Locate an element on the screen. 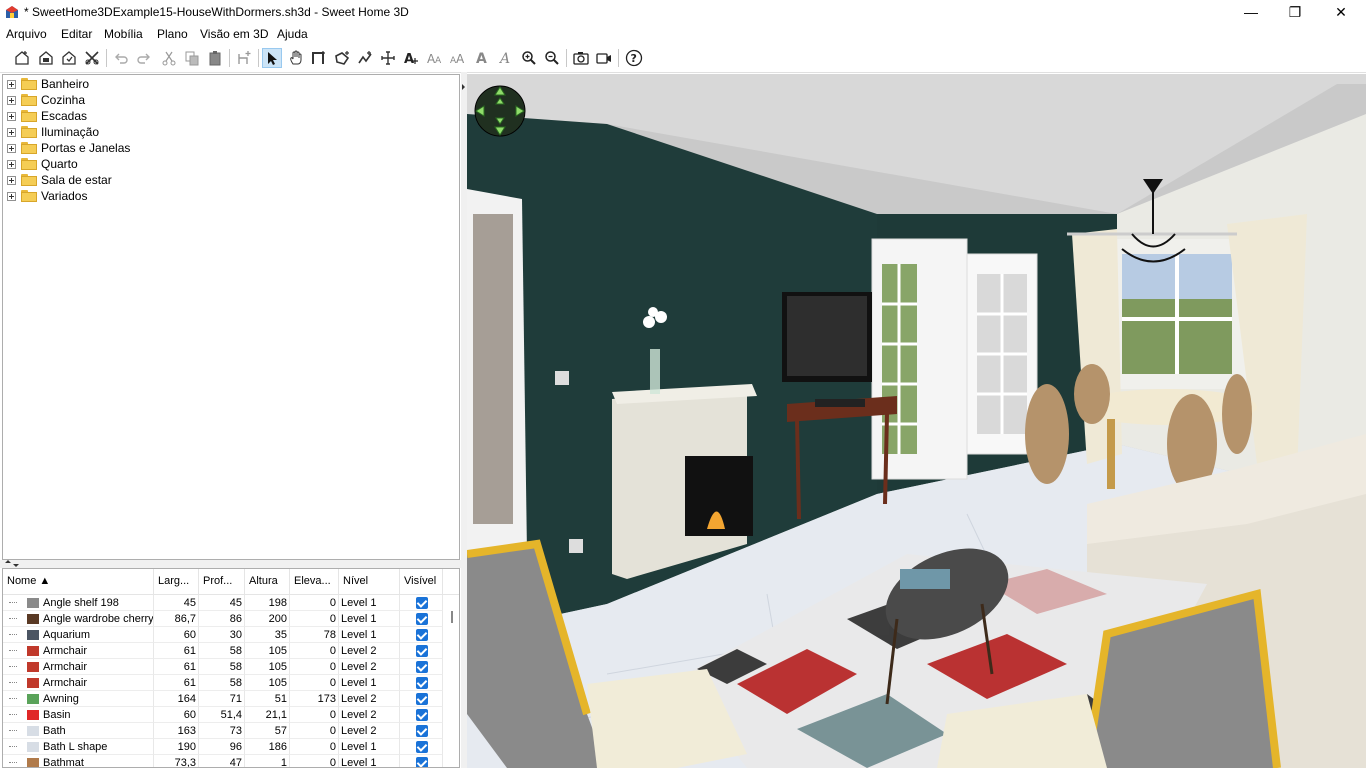  cell-h: 200 is located at coordinates (267, 619).